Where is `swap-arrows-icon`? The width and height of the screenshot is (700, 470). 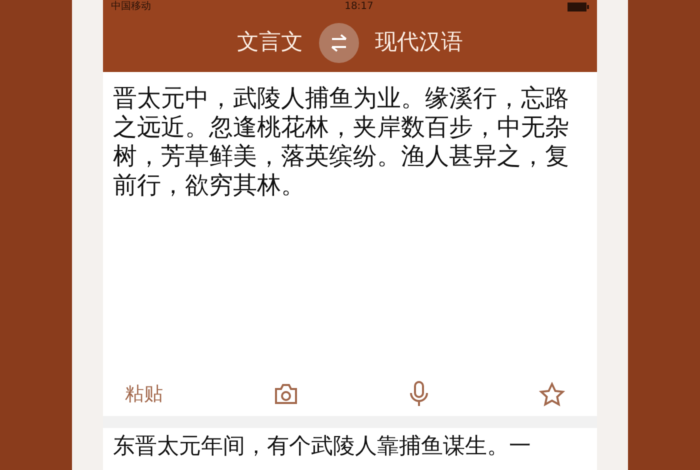 swap-arrows-icon is located at coordinates (339, 43).